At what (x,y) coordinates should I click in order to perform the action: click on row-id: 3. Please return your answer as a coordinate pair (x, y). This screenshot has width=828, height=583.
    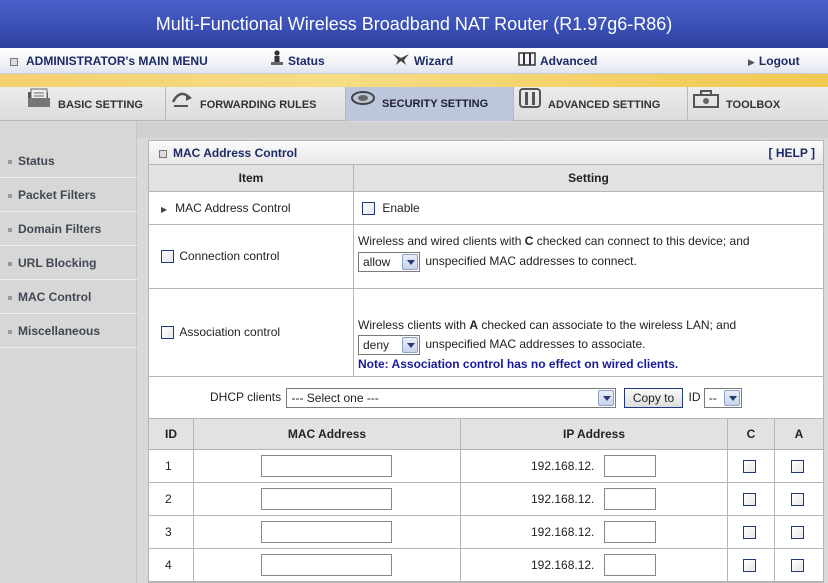
    Looking at the image, I should click on (168, 532).